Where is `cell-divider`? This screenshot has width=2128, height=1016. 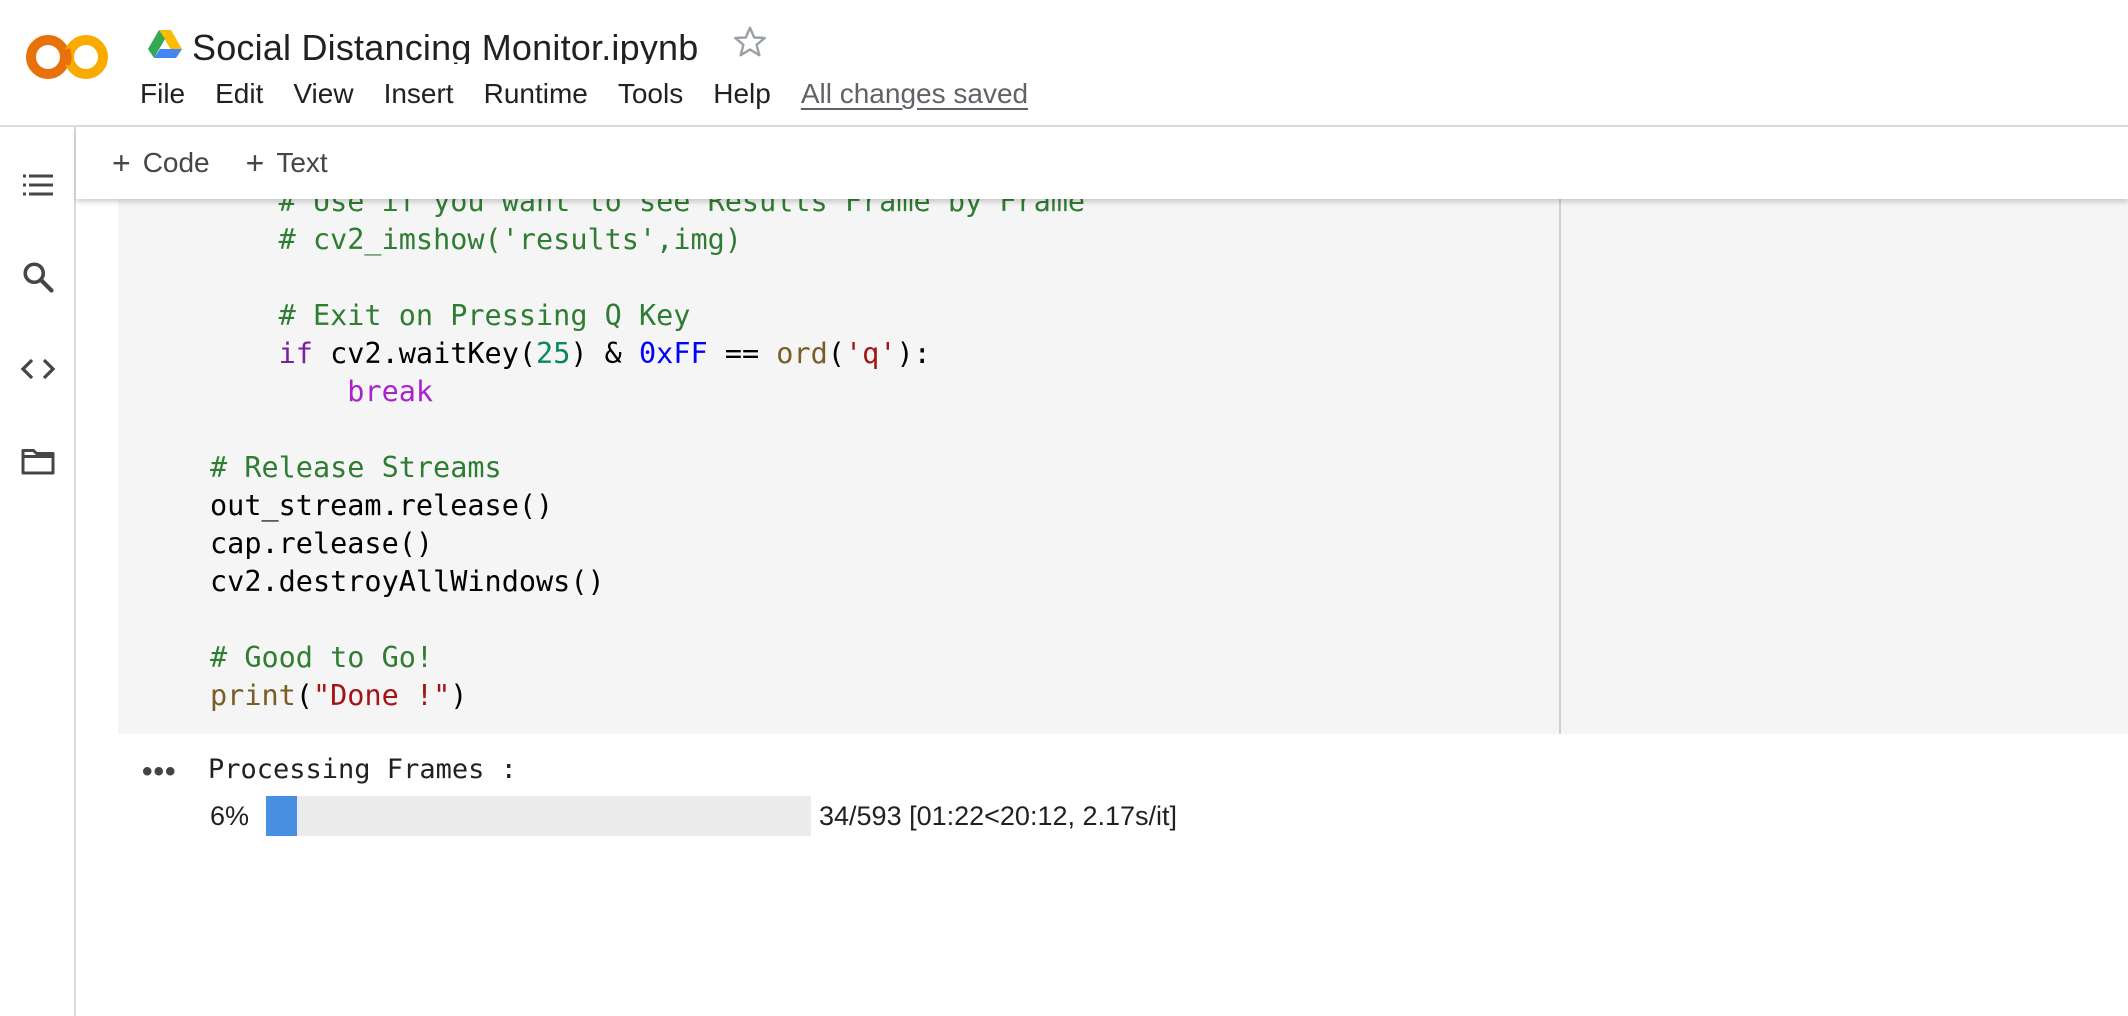 cell-divider is located at coordinates (1560, 466).